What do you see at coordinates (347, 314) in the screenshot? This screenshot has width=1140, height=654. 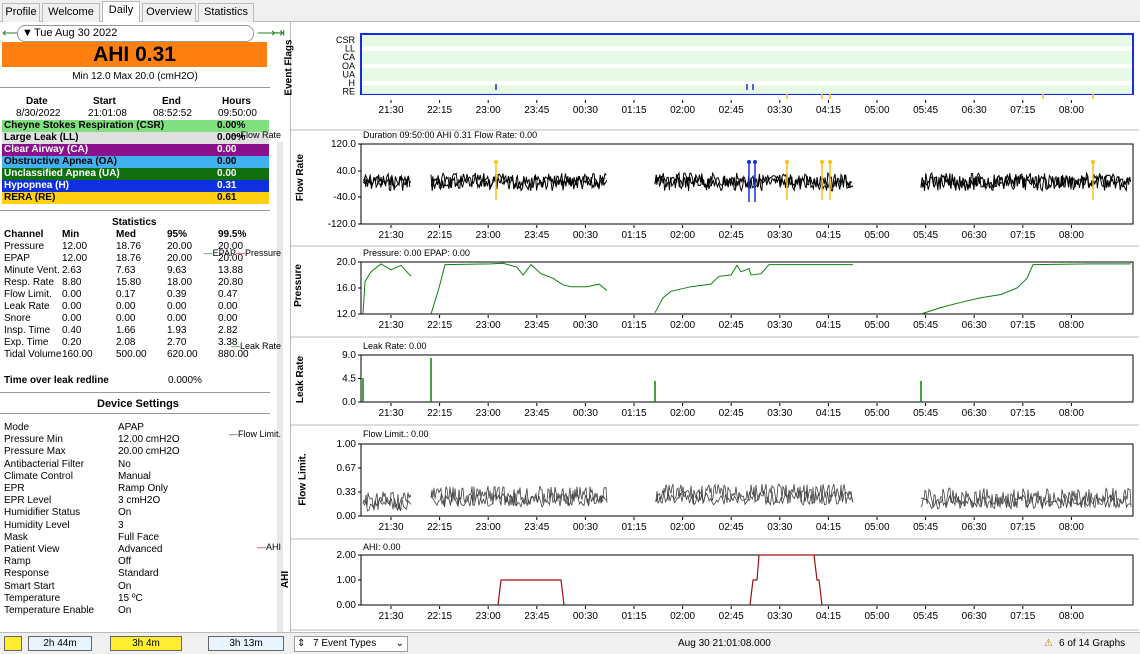 I see `y-tick-label: 12.0` at bounding box center [347, 314].